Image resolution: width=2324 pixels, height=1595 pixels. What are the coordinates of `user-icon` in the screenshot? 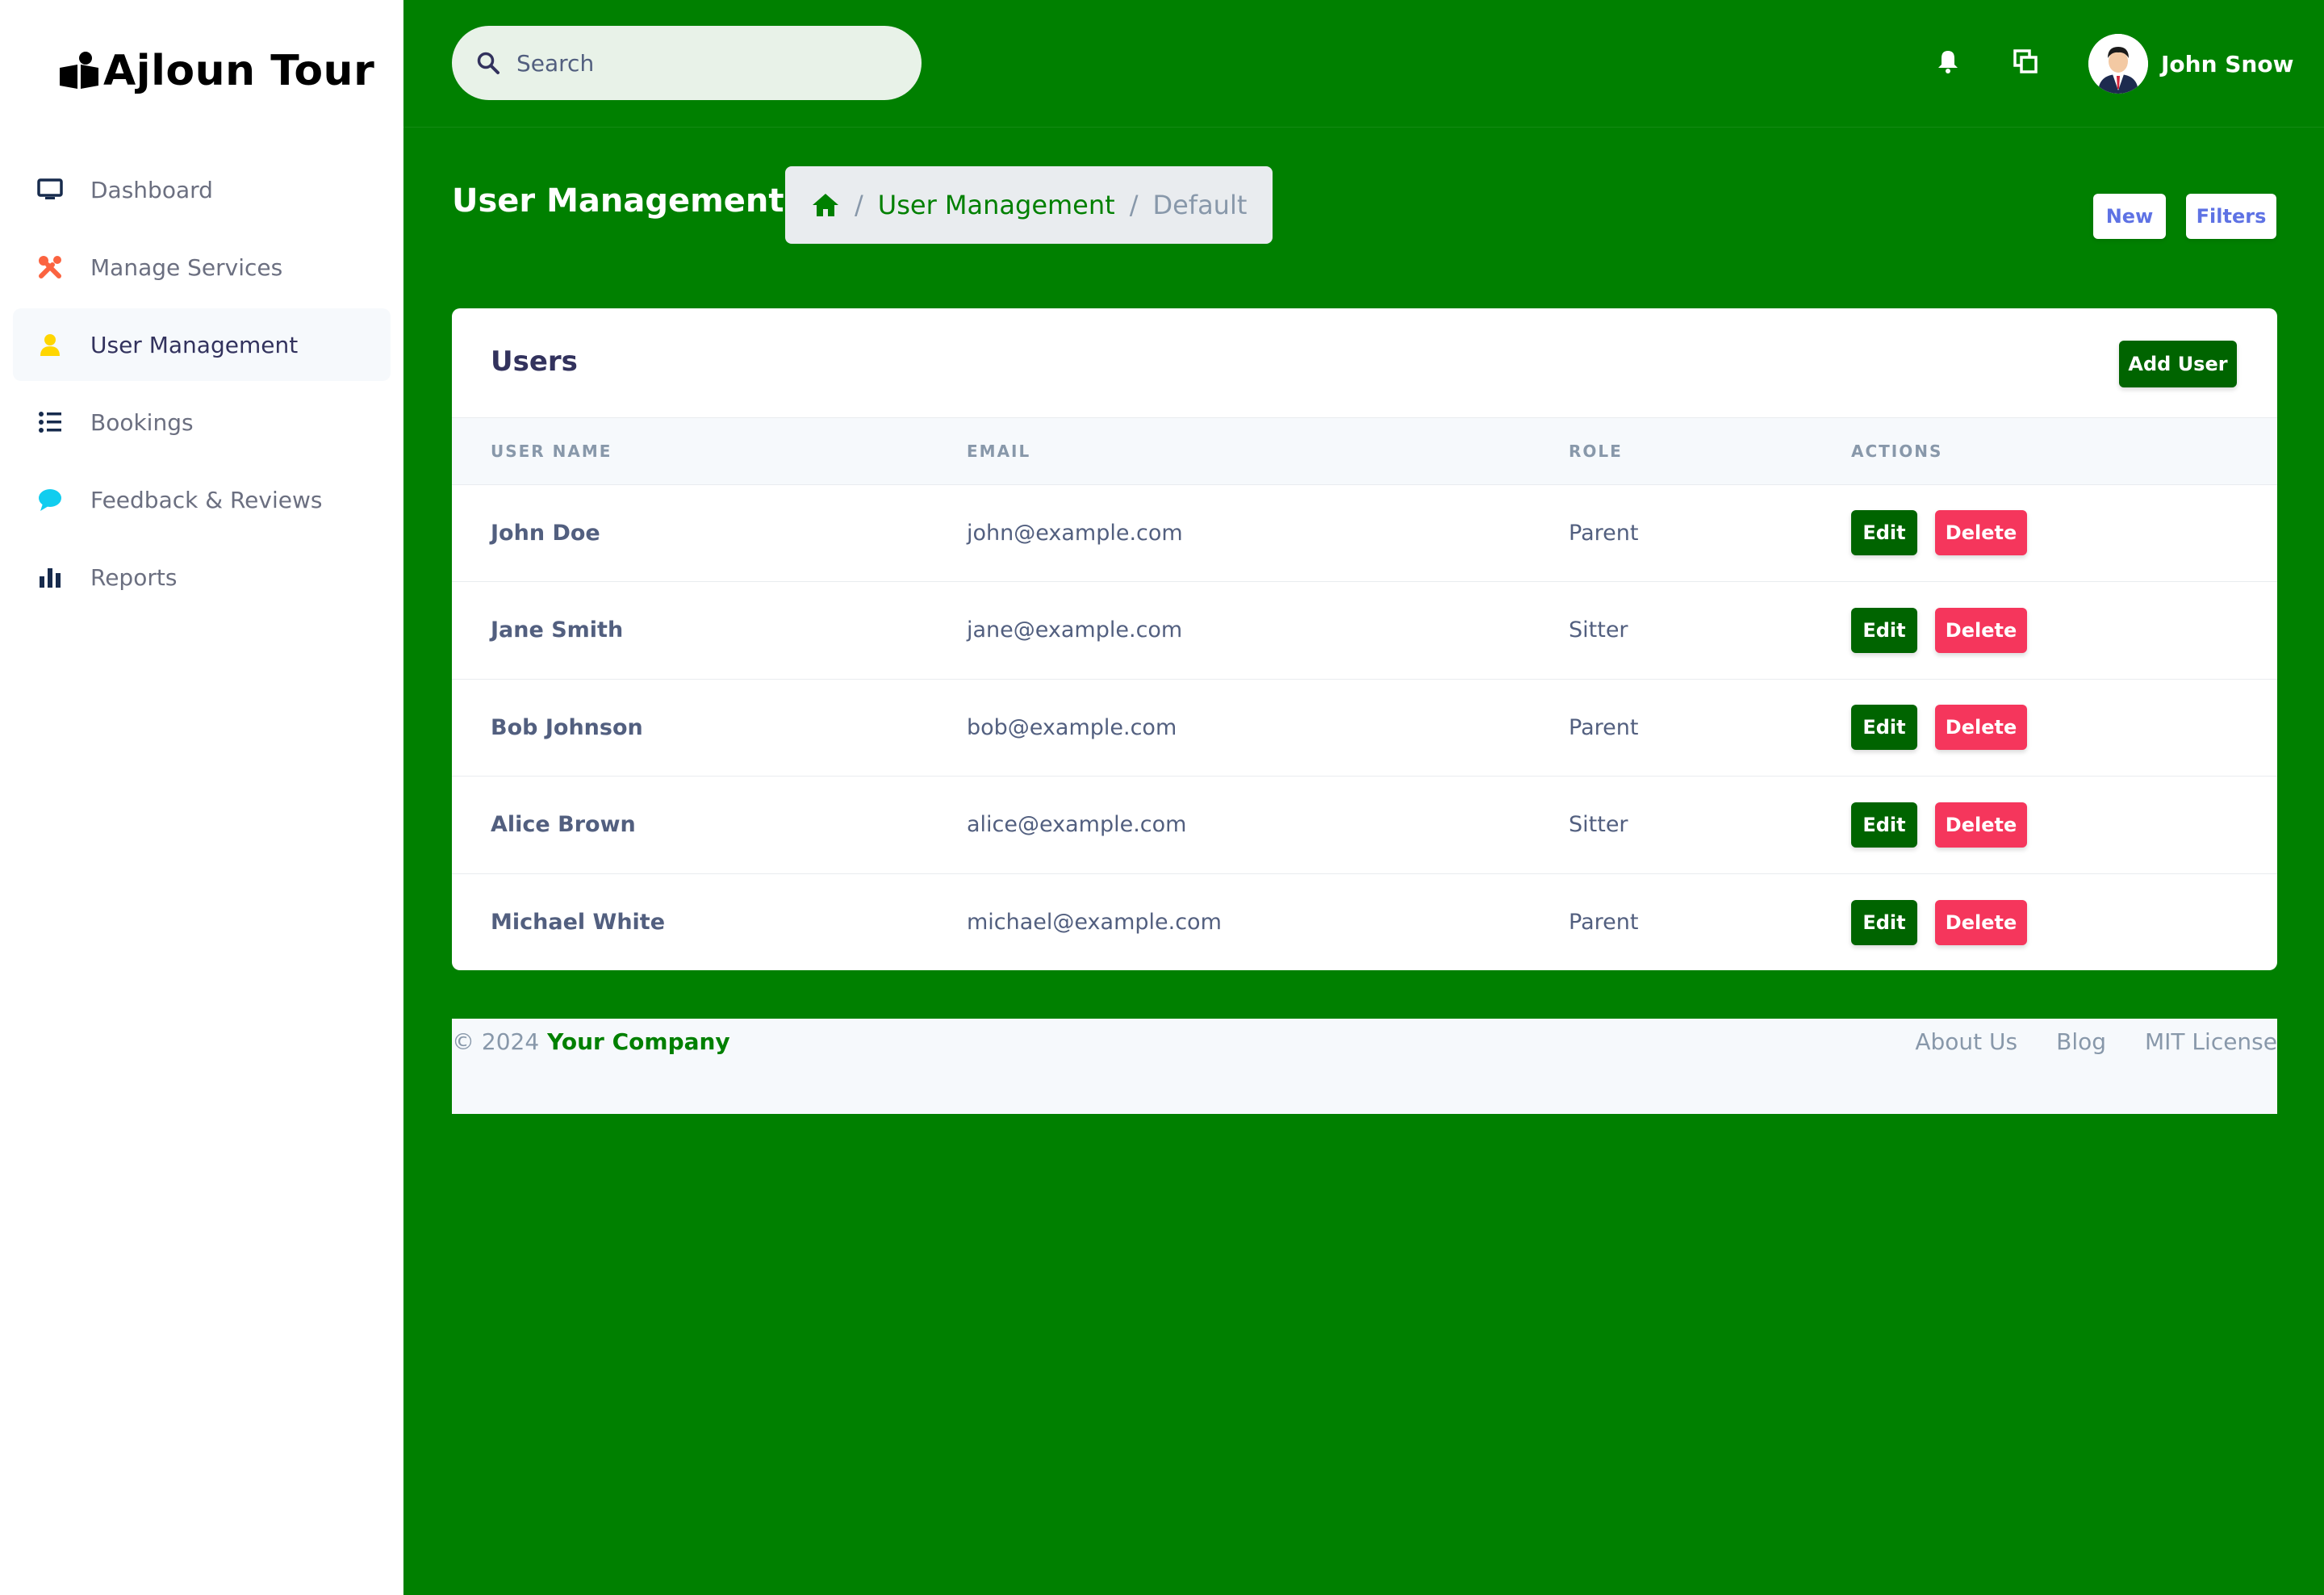 It's located at (51, 344).